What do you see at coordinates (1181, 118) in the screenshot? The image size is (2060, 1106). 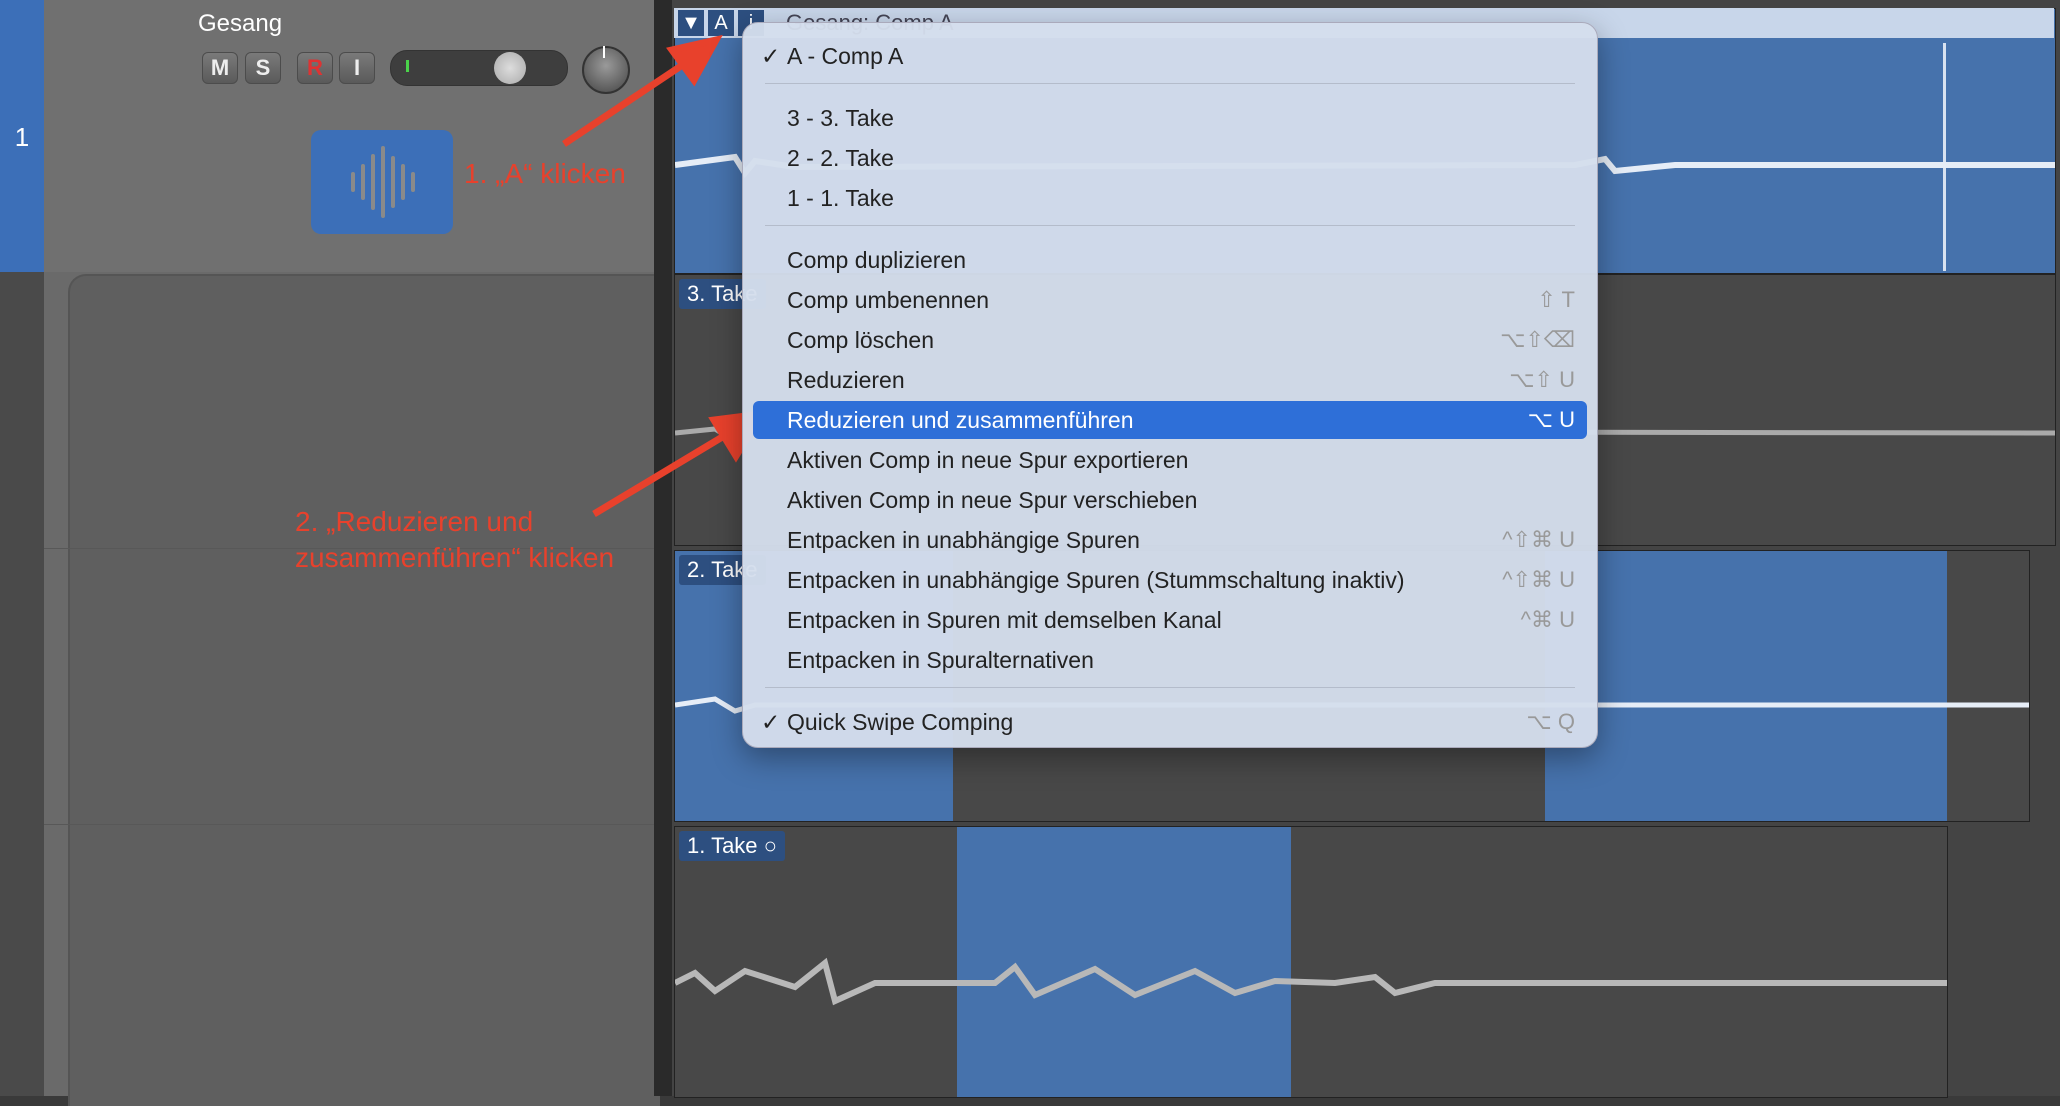 I see `menu-item-take-3: 3 - 3. Take` at bounding box center [1181, 118].